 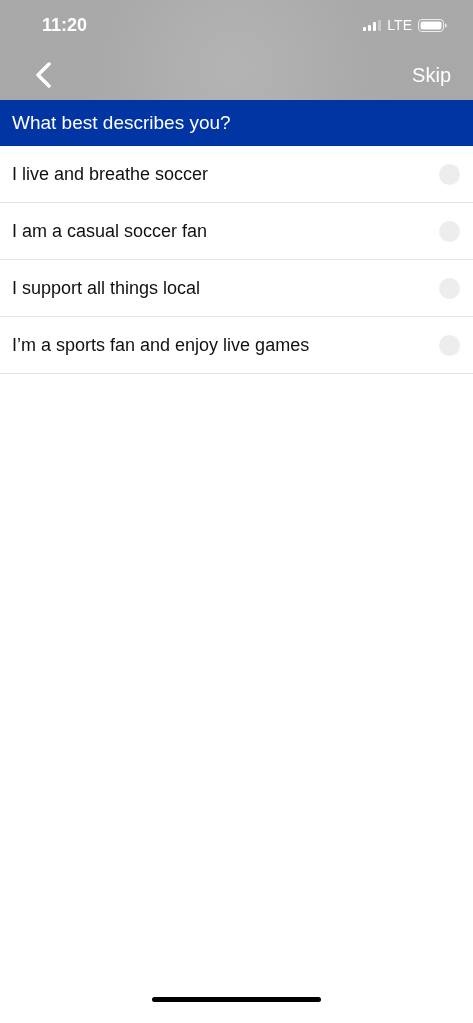 I want to click on option-row: I live and breathe soccer, so click(x=236, y=174).